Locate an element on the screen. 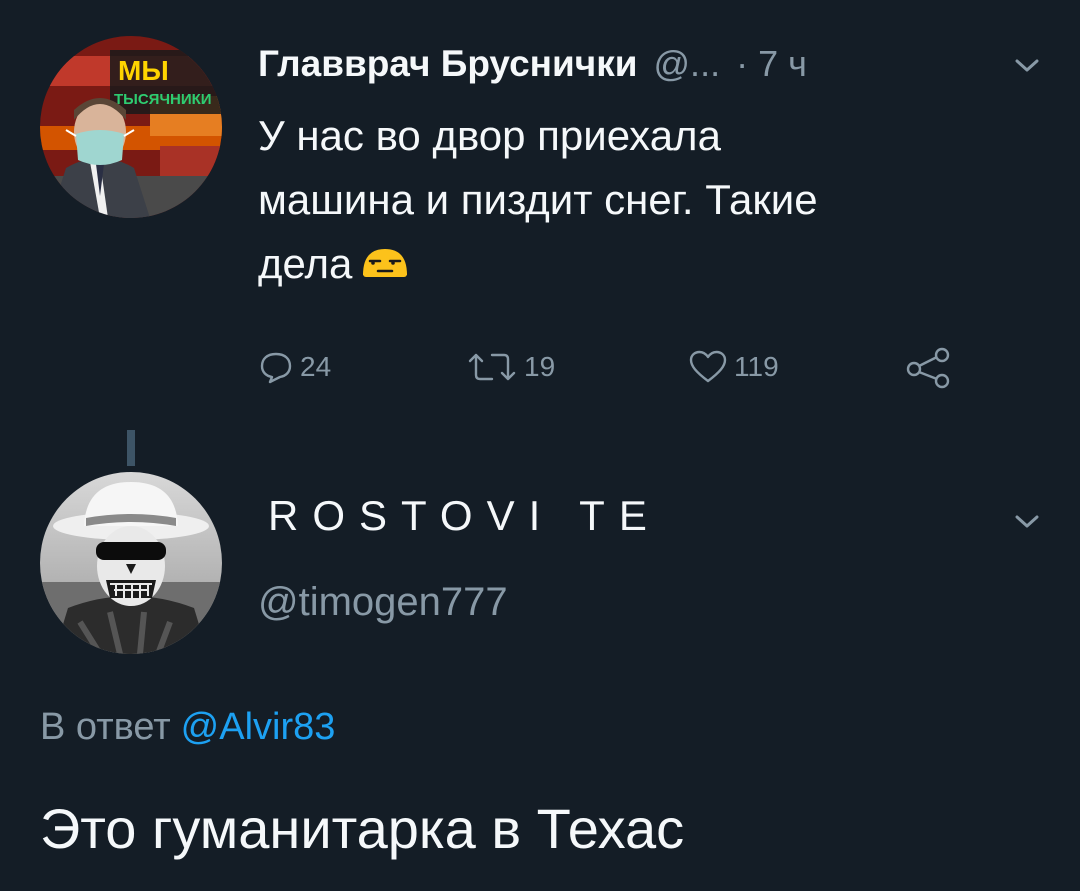 Image resolution: width=1080 pixels, height=891 pixels. retweet-icon is located at coordinates (492, 367).